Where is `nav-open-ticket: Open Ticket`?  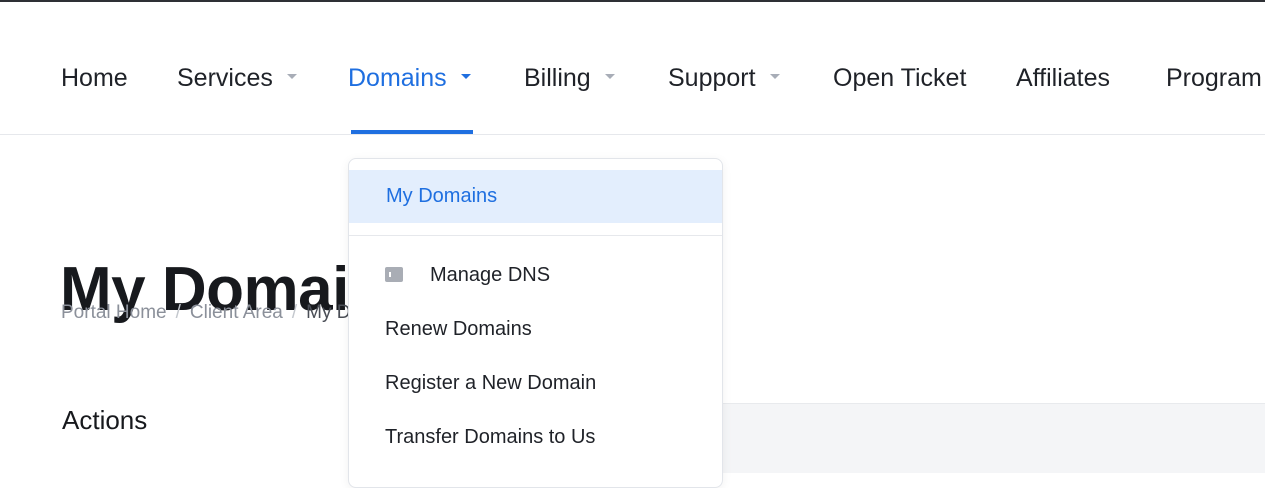
nav-open-ticket: Open Ticket is located at coordinates (899, 78).